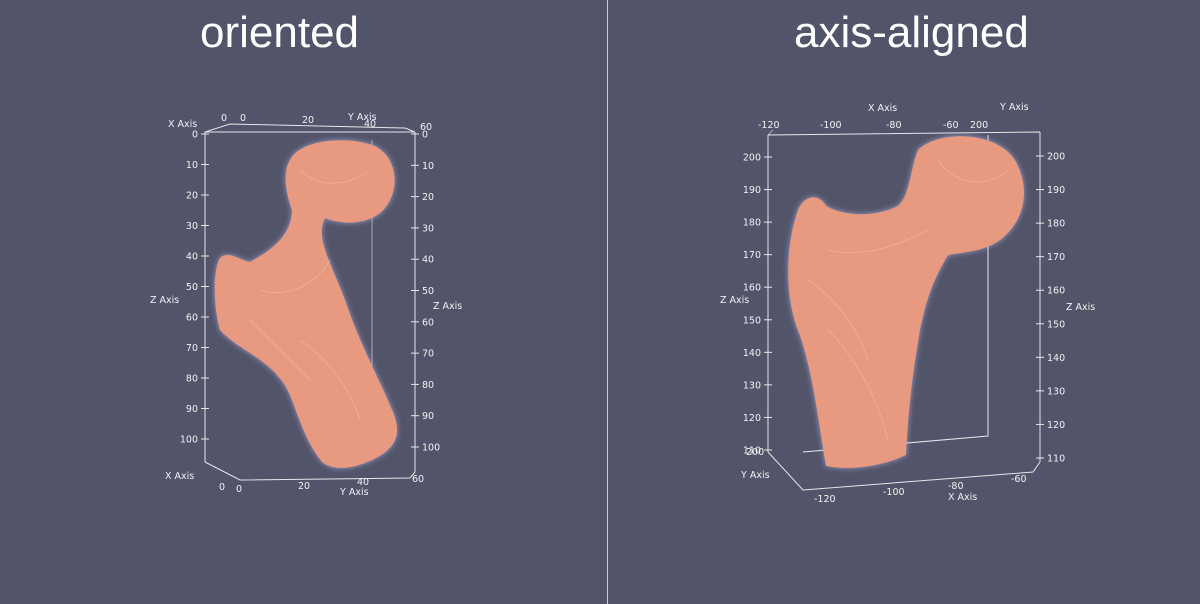 This screenshot has width=1200, height=604. What do you see at coordinates (370, 124) in the screenshot?
I see `top-x-tick: 40` at bounding box center [370, 124].